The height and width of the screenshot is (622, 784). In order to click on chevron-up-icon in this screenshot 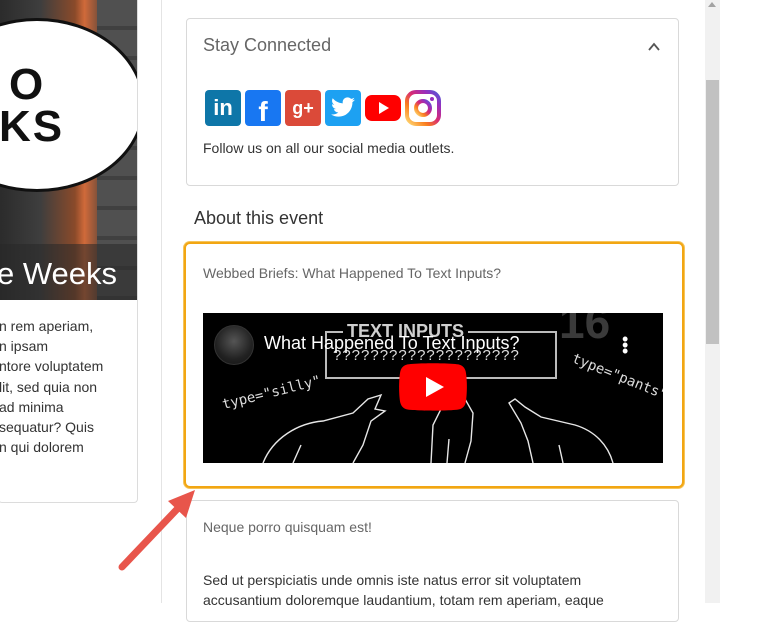, I will do `click(654, 47)`.